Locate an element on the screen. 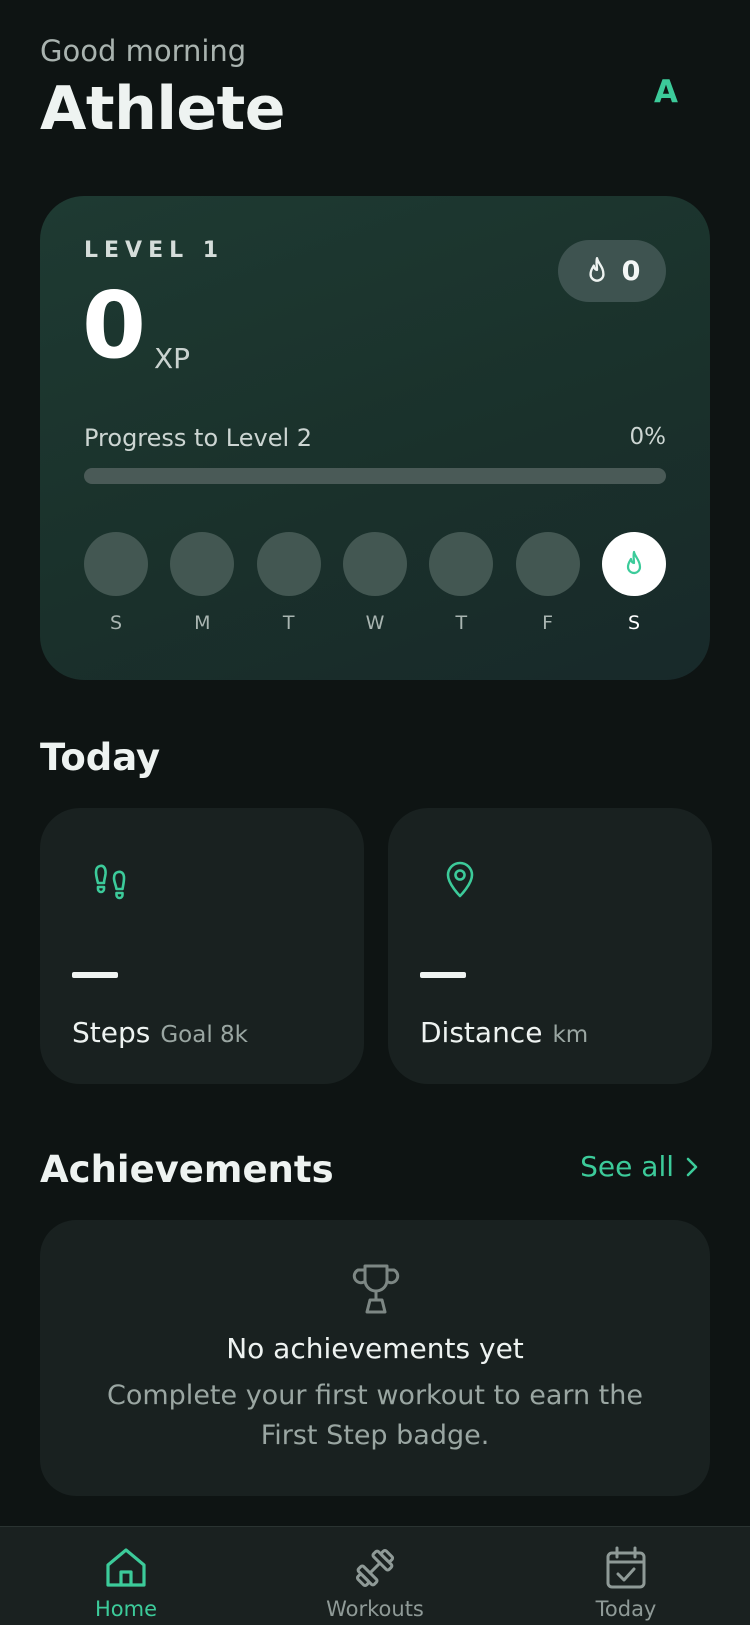 The height and width of the screenshot is (1625, 750). tab-today-label: Today is located at coordinates (626, 1609).